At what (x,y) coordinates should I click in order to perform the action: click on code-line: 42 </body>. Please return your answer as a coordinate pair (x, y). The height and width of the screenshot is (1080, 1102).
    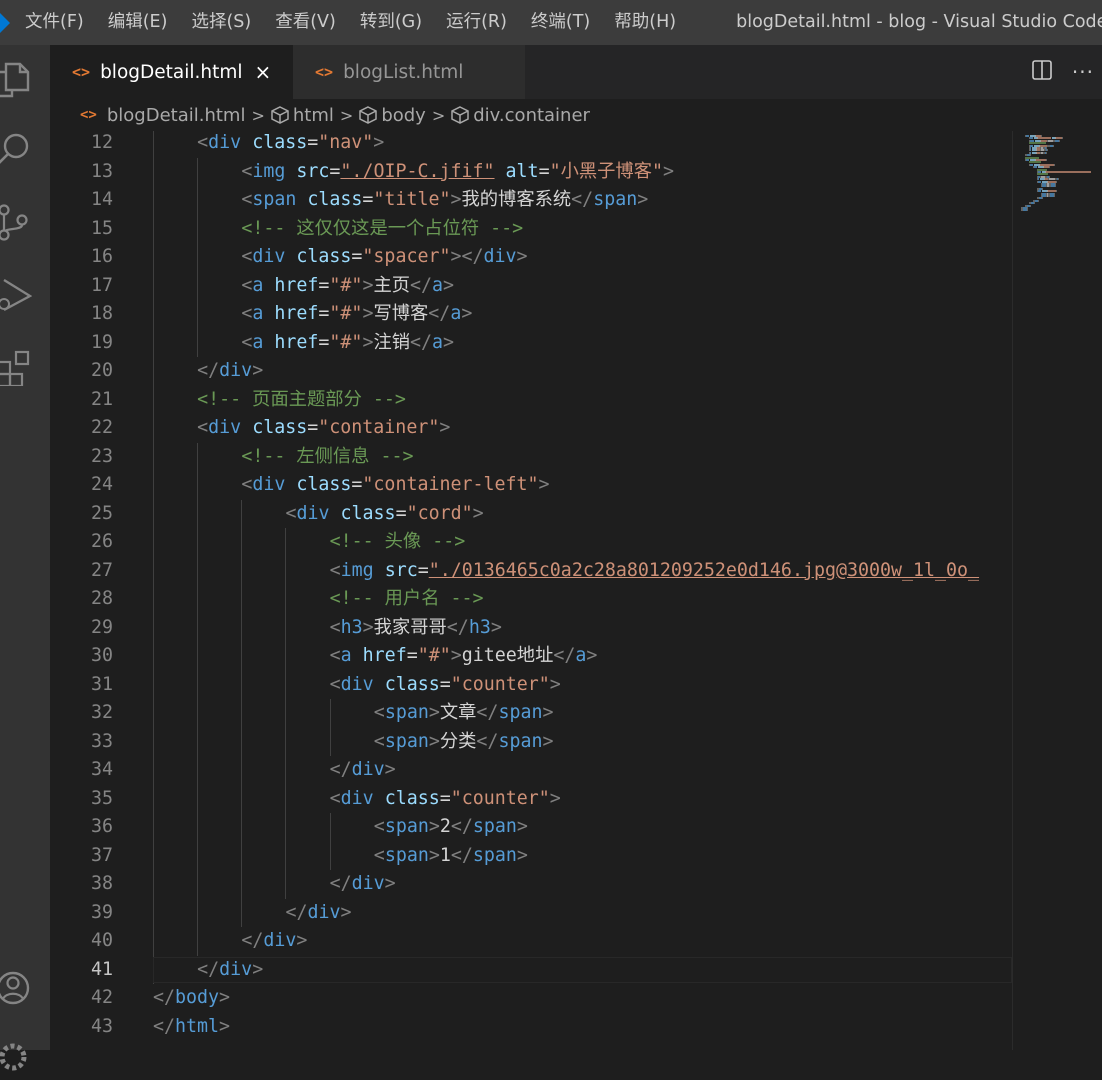
    Looking at the image, I should click on (531, 998).